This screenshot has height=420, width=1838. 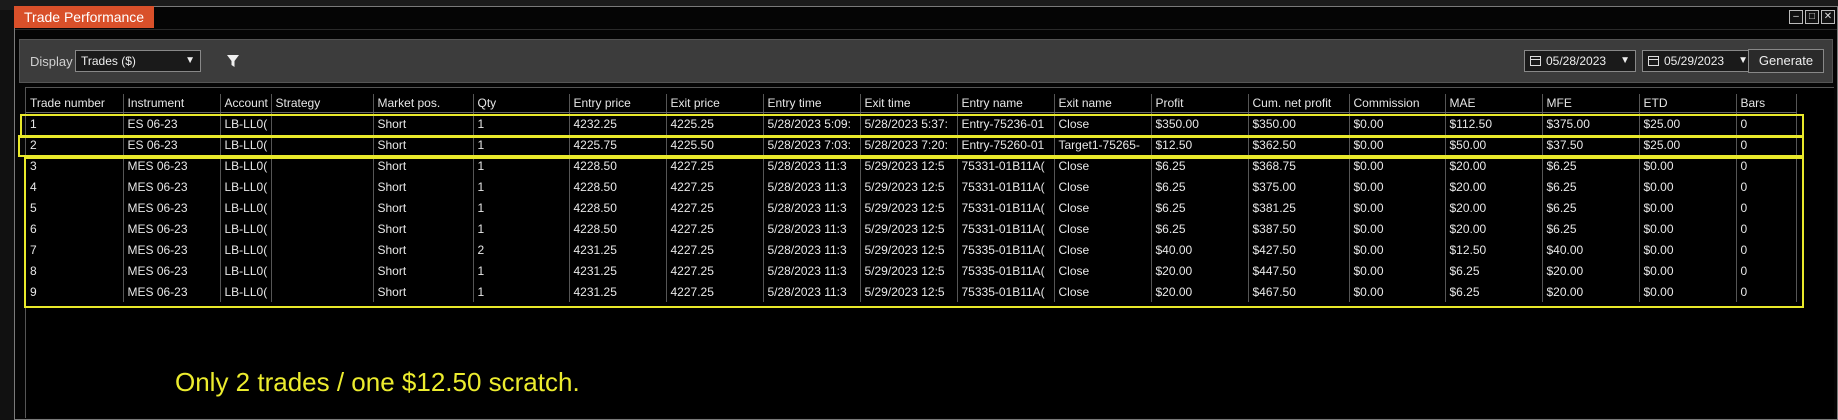 What do you see at coordinates (715, 103) in the screenshot?
I see `column-header: Exit price` at bounding box center [715, 103].